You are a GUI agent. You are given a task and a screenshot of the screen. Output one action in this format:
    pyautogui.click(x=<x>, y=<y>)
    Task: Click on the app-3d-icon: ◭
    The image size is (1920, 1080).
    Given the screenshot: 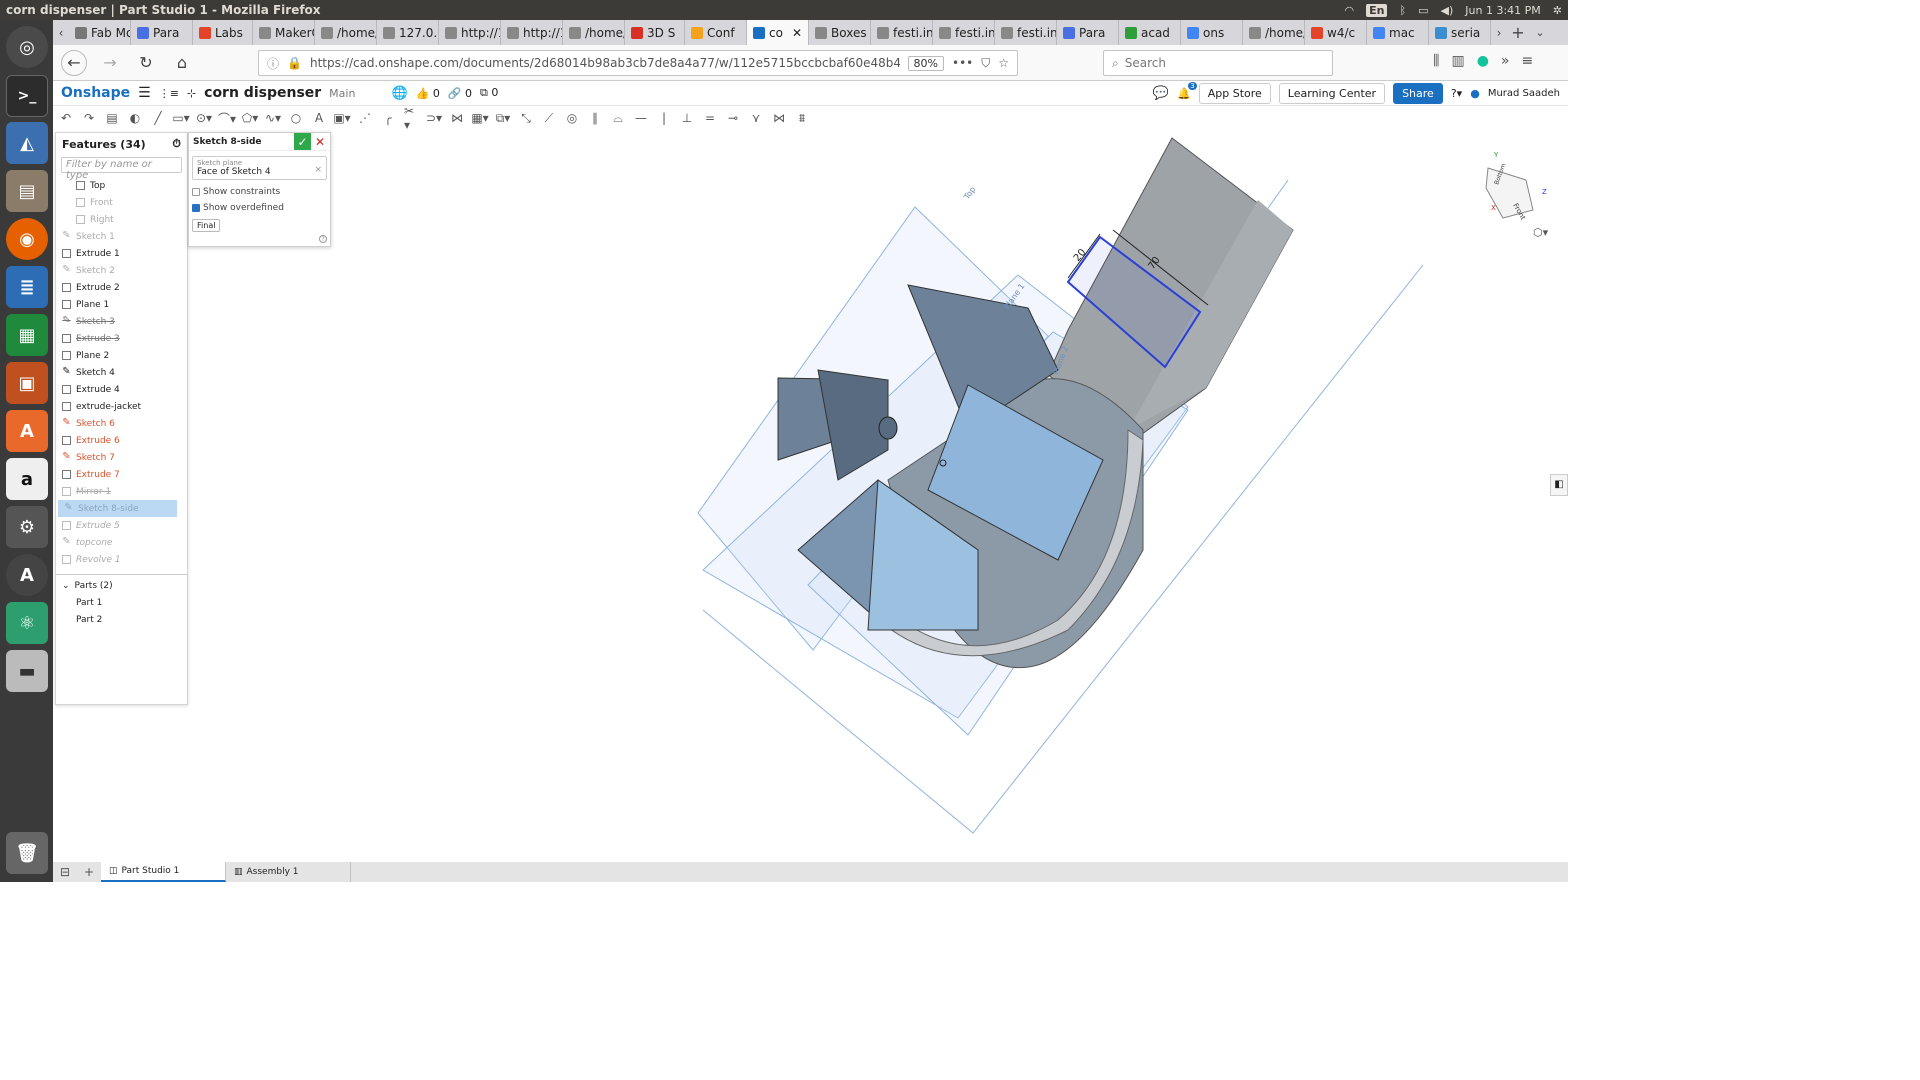 What is the action you would take?
    pyautogui.click(x=27, y=143)
    